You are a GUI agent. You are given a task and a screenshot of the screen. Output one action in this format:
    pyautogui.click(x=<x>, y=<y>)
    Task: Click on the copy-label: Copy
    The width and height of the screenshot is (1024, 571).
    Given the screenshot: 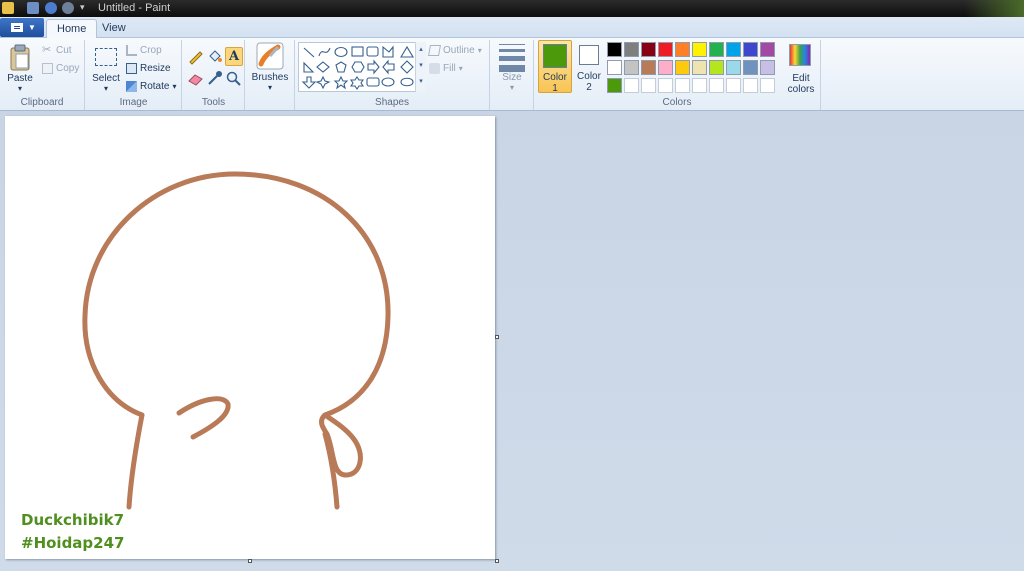 What is the action you would take?
    pyautogui.click(x=68, y=68)
    